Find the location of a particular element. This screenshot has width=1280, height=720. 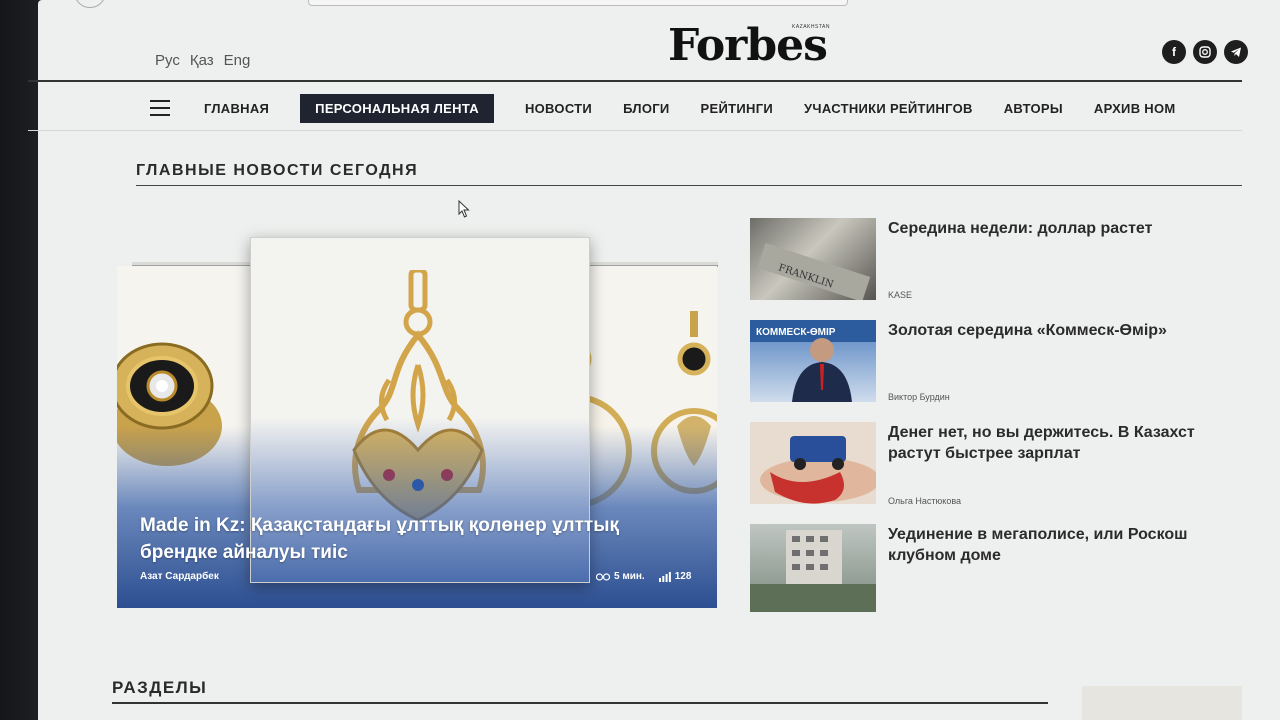

glasses-icon is located at coordinates (603, 576).